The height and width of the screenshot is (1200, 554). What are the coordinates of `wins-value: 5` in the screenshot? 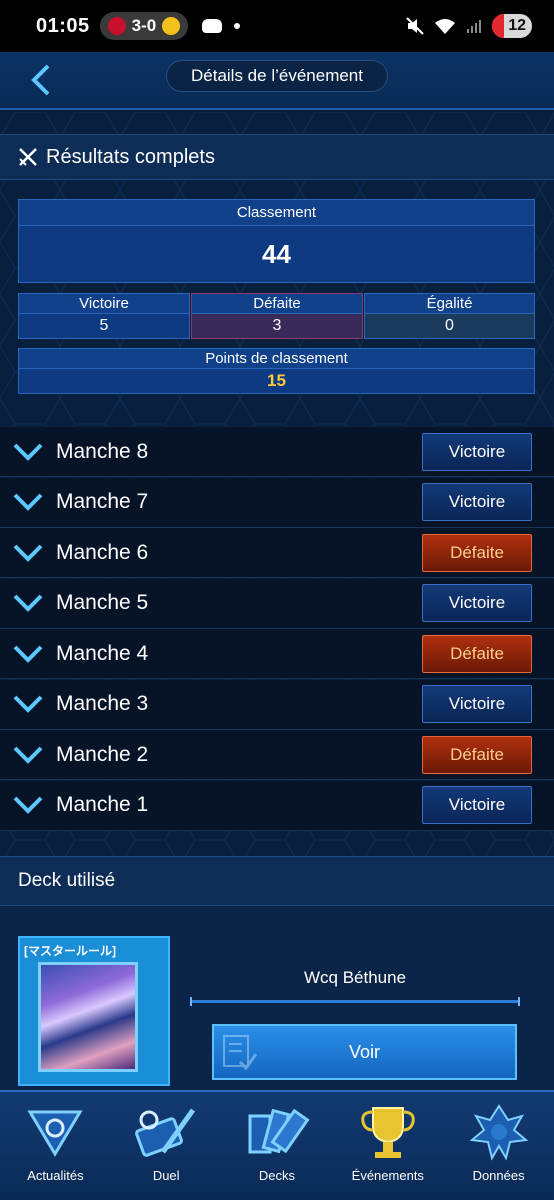 It's located at (104, 325).